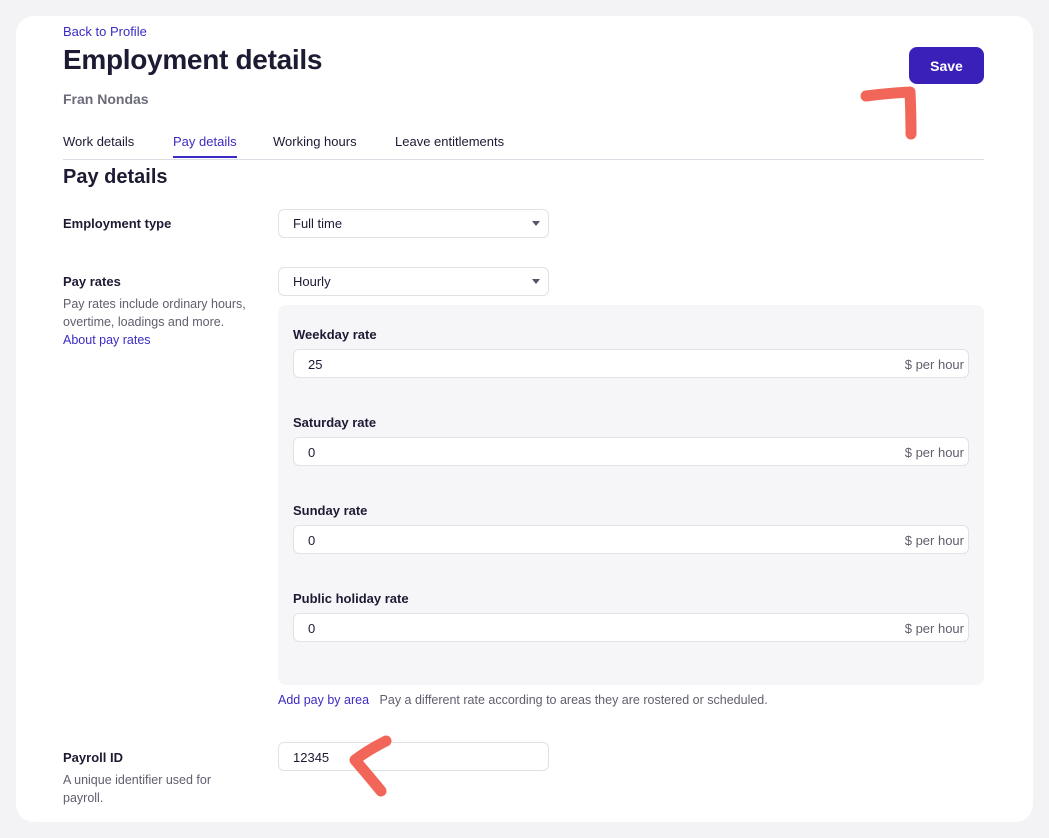  Describe the element at coordinates (137, 789) in the screenshot. I see `payroll-id-help: A unique identifier used for payroll.` at that location.